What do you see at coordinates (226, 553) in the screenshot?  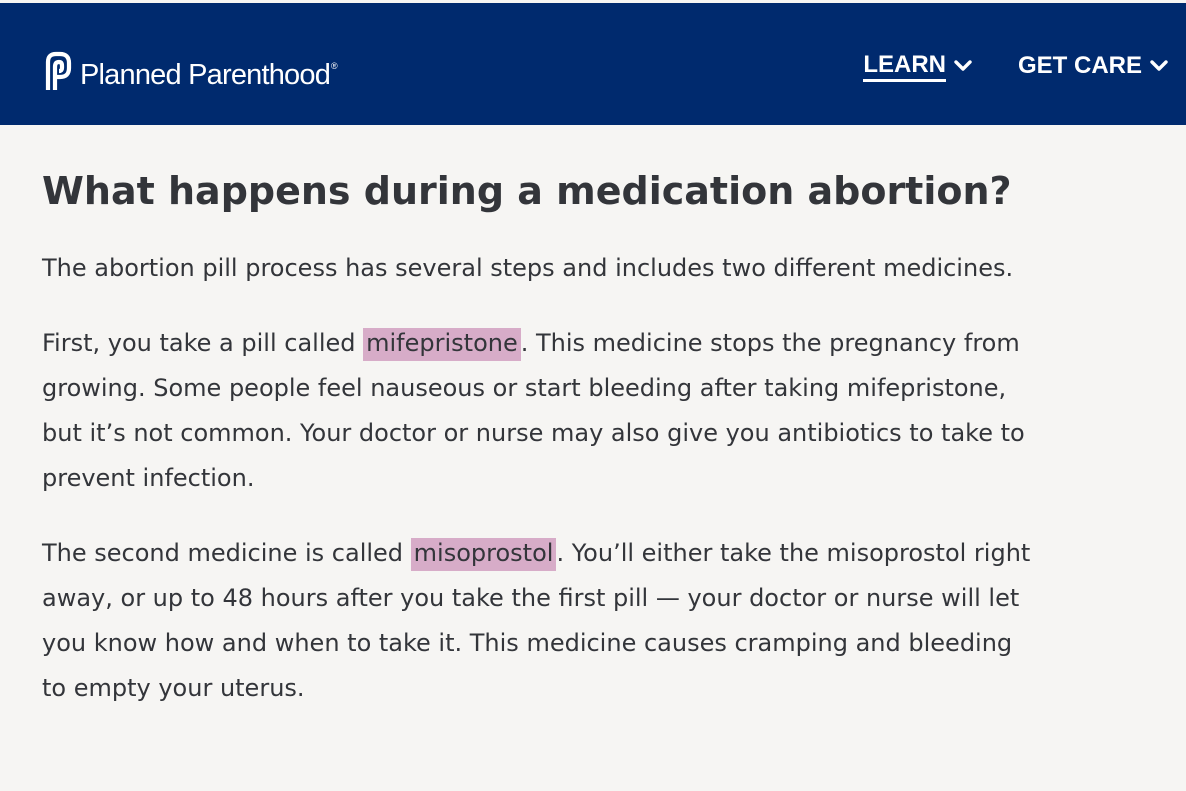 I see `paragraph-text: The second medicine is called` at bounding box center [226, 553].